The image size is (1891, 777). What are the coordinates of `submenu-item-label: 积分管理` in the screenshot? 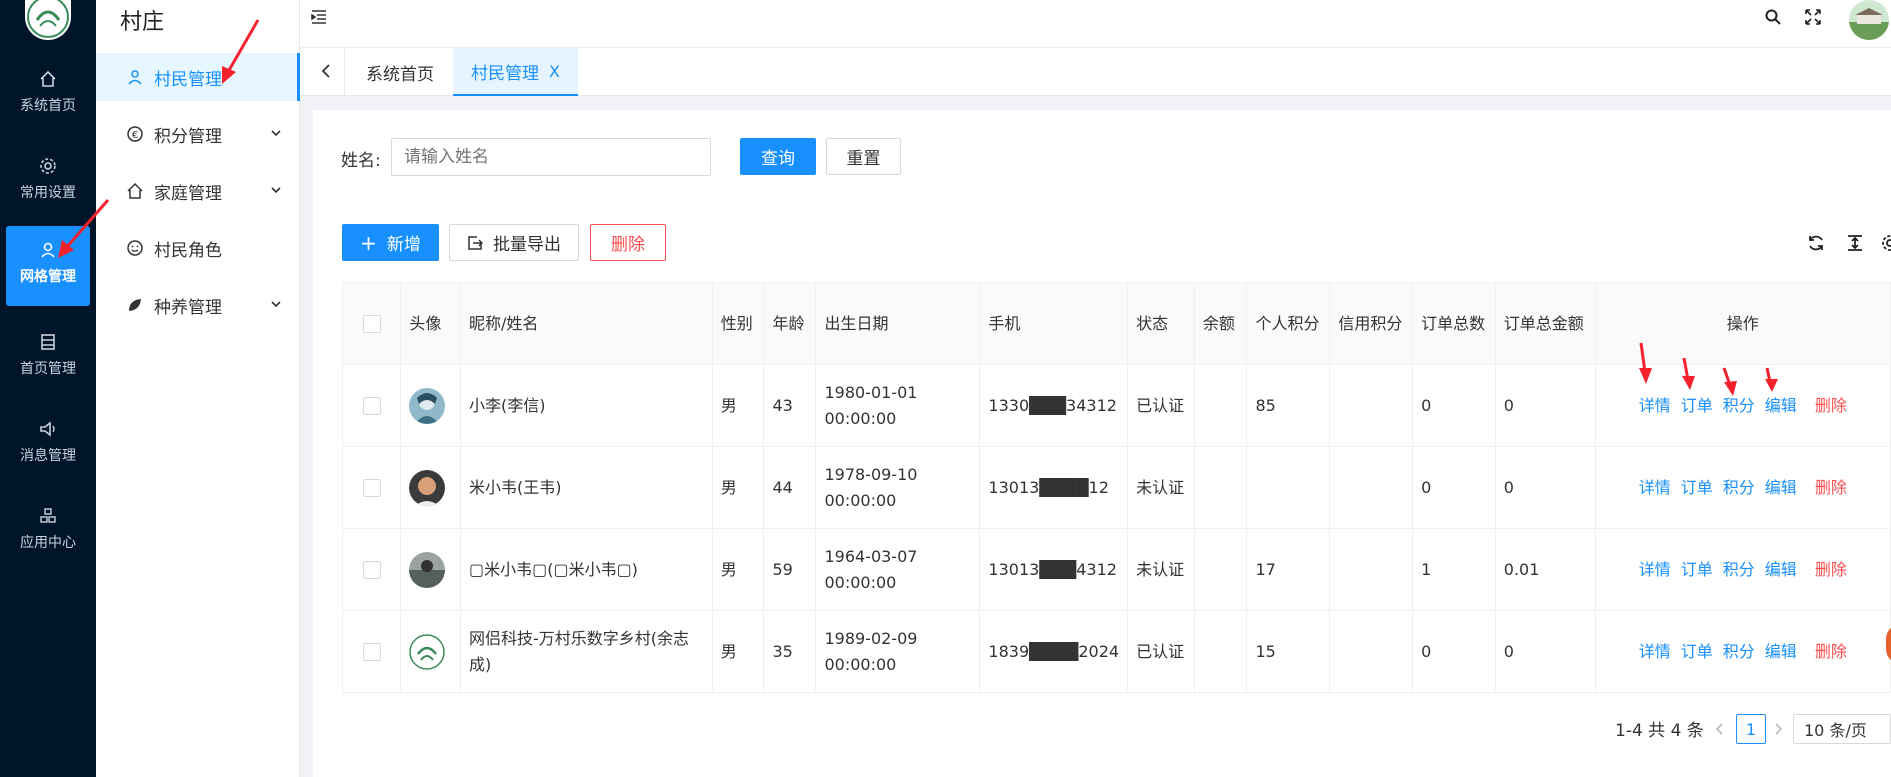 It's located at (188, 136).